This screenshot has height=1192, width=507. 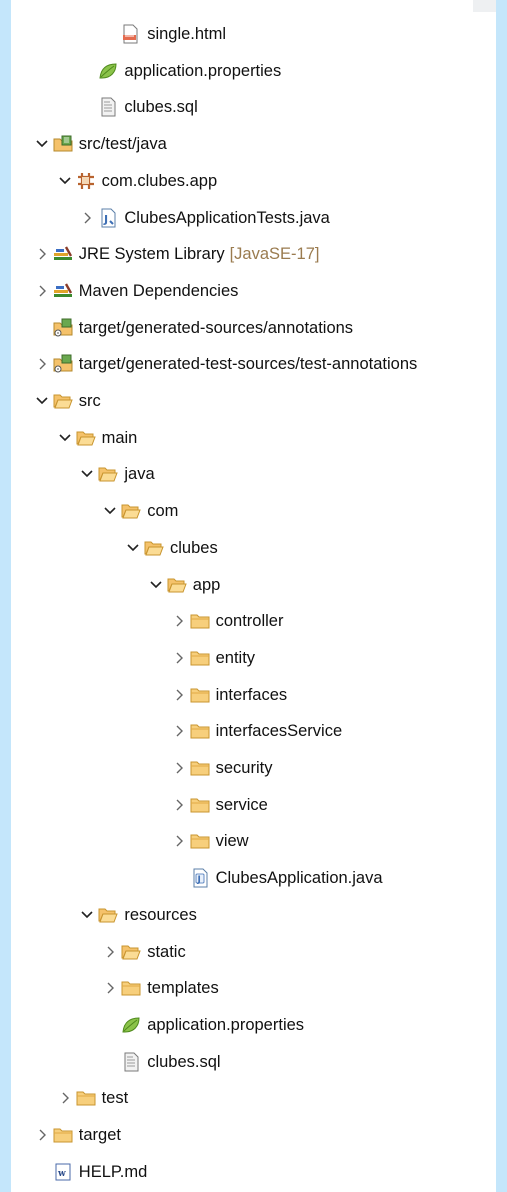 I want to click on tree-row-clubesapplicationtests-java: J ClubesApplicationTests.java, so click(x=253, y=218).